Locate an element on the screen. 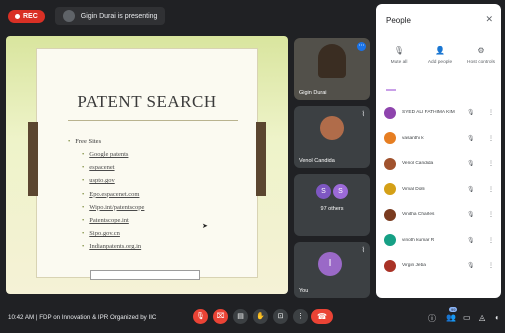 This screenshot has height=333, width=505. chat-icon: ▭ is located at coordinates (467, 317).